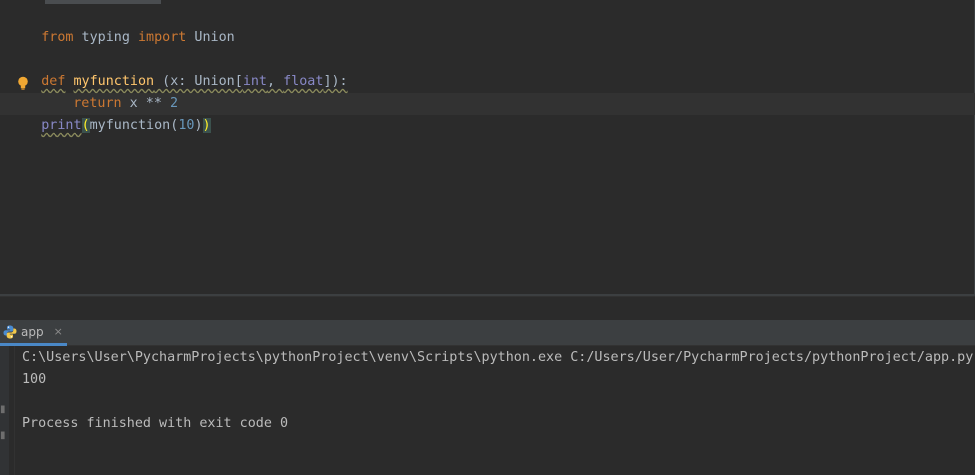 This screenshot has height=475, width=975. What do you see at coordinates (487, 333) in the screenshot?
I see `run-tool-window-header: app ×` at bounding box center [487, 333].